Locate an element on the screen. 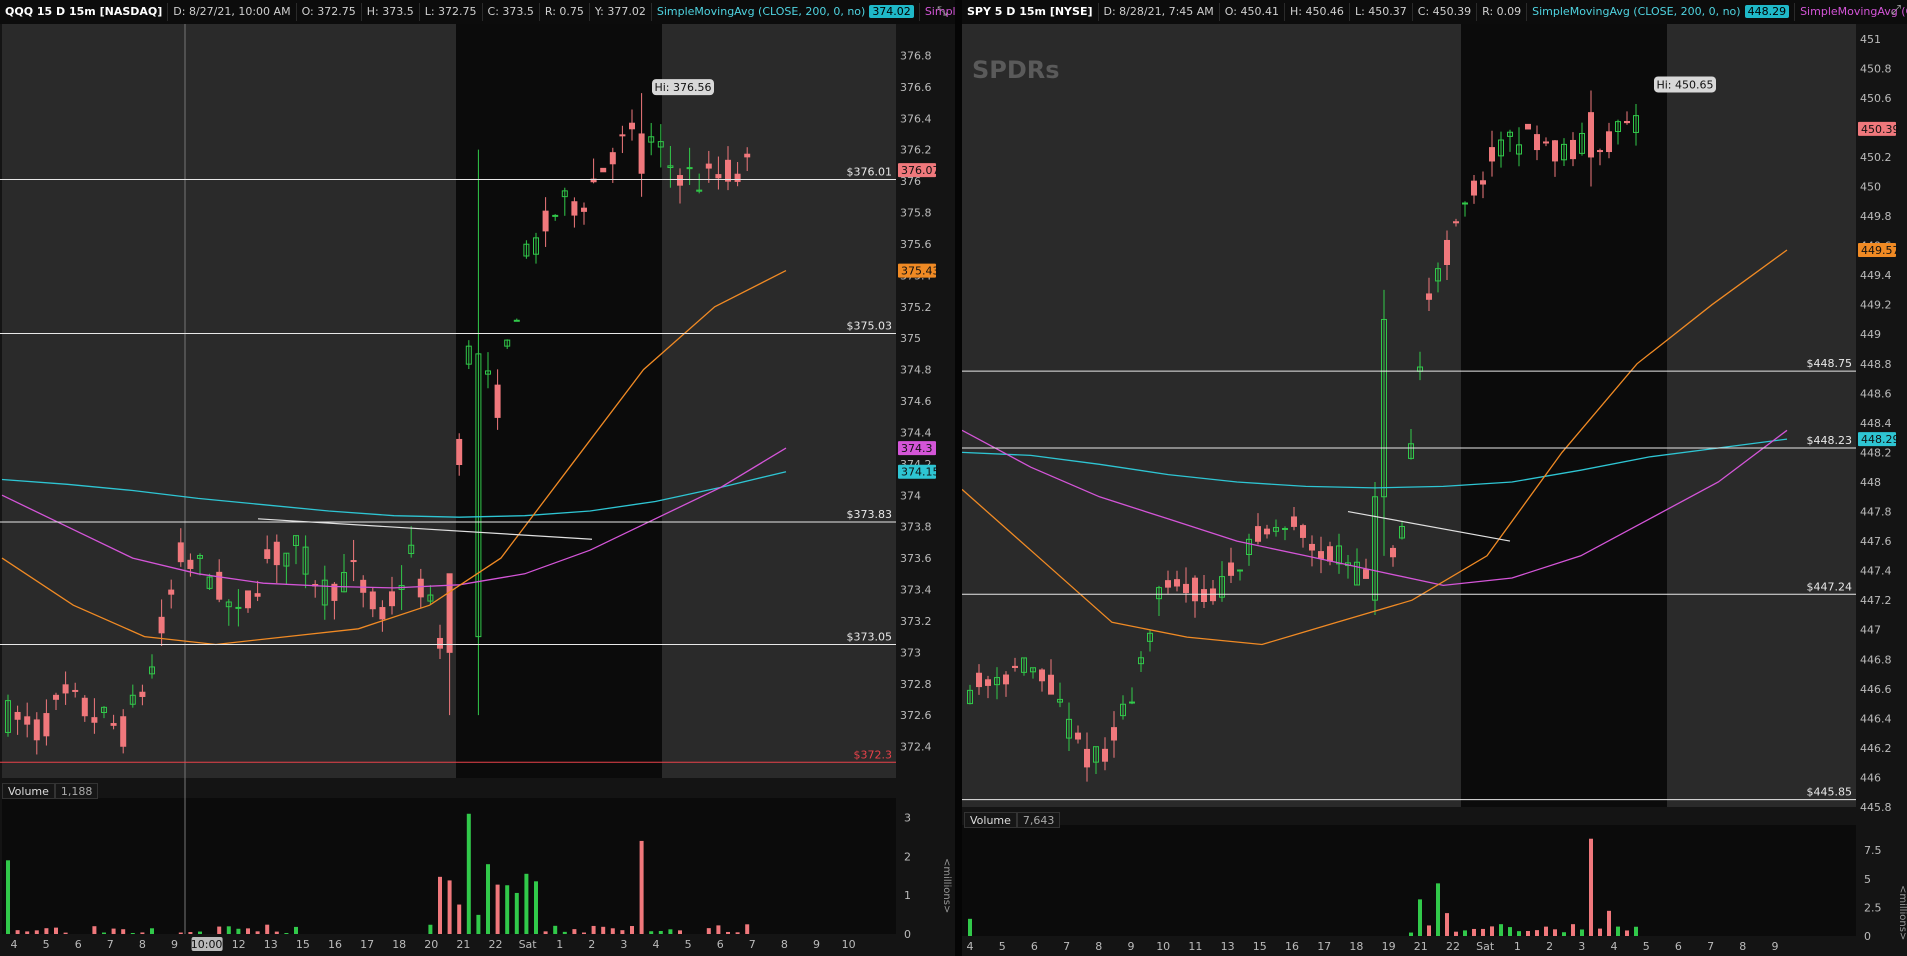 The width and height of the screenshot is (1907, 956). maximize-icon: ⤡ is located at coordinates (942, 11).